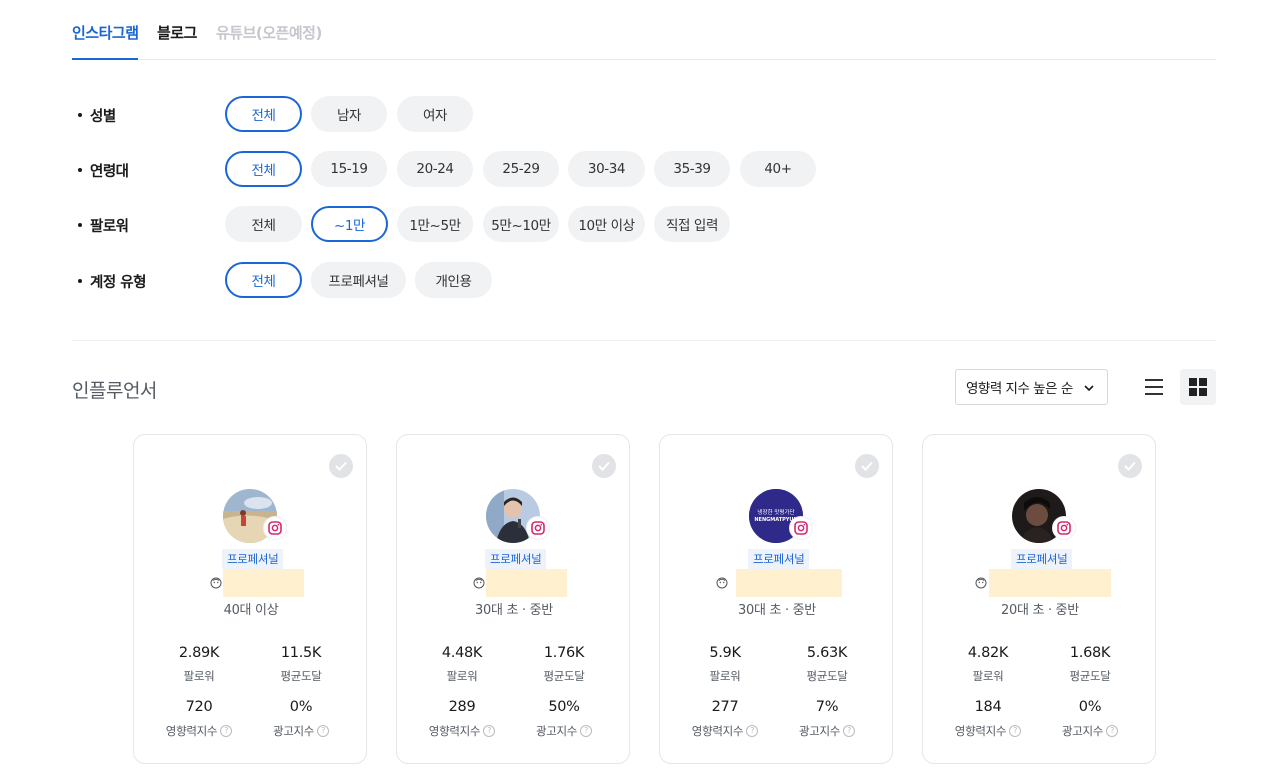  What do you see at coordinates (263, 114) in the screenshot?
I see `chip-gender-all: 전체` at bounding box center [263, 114].